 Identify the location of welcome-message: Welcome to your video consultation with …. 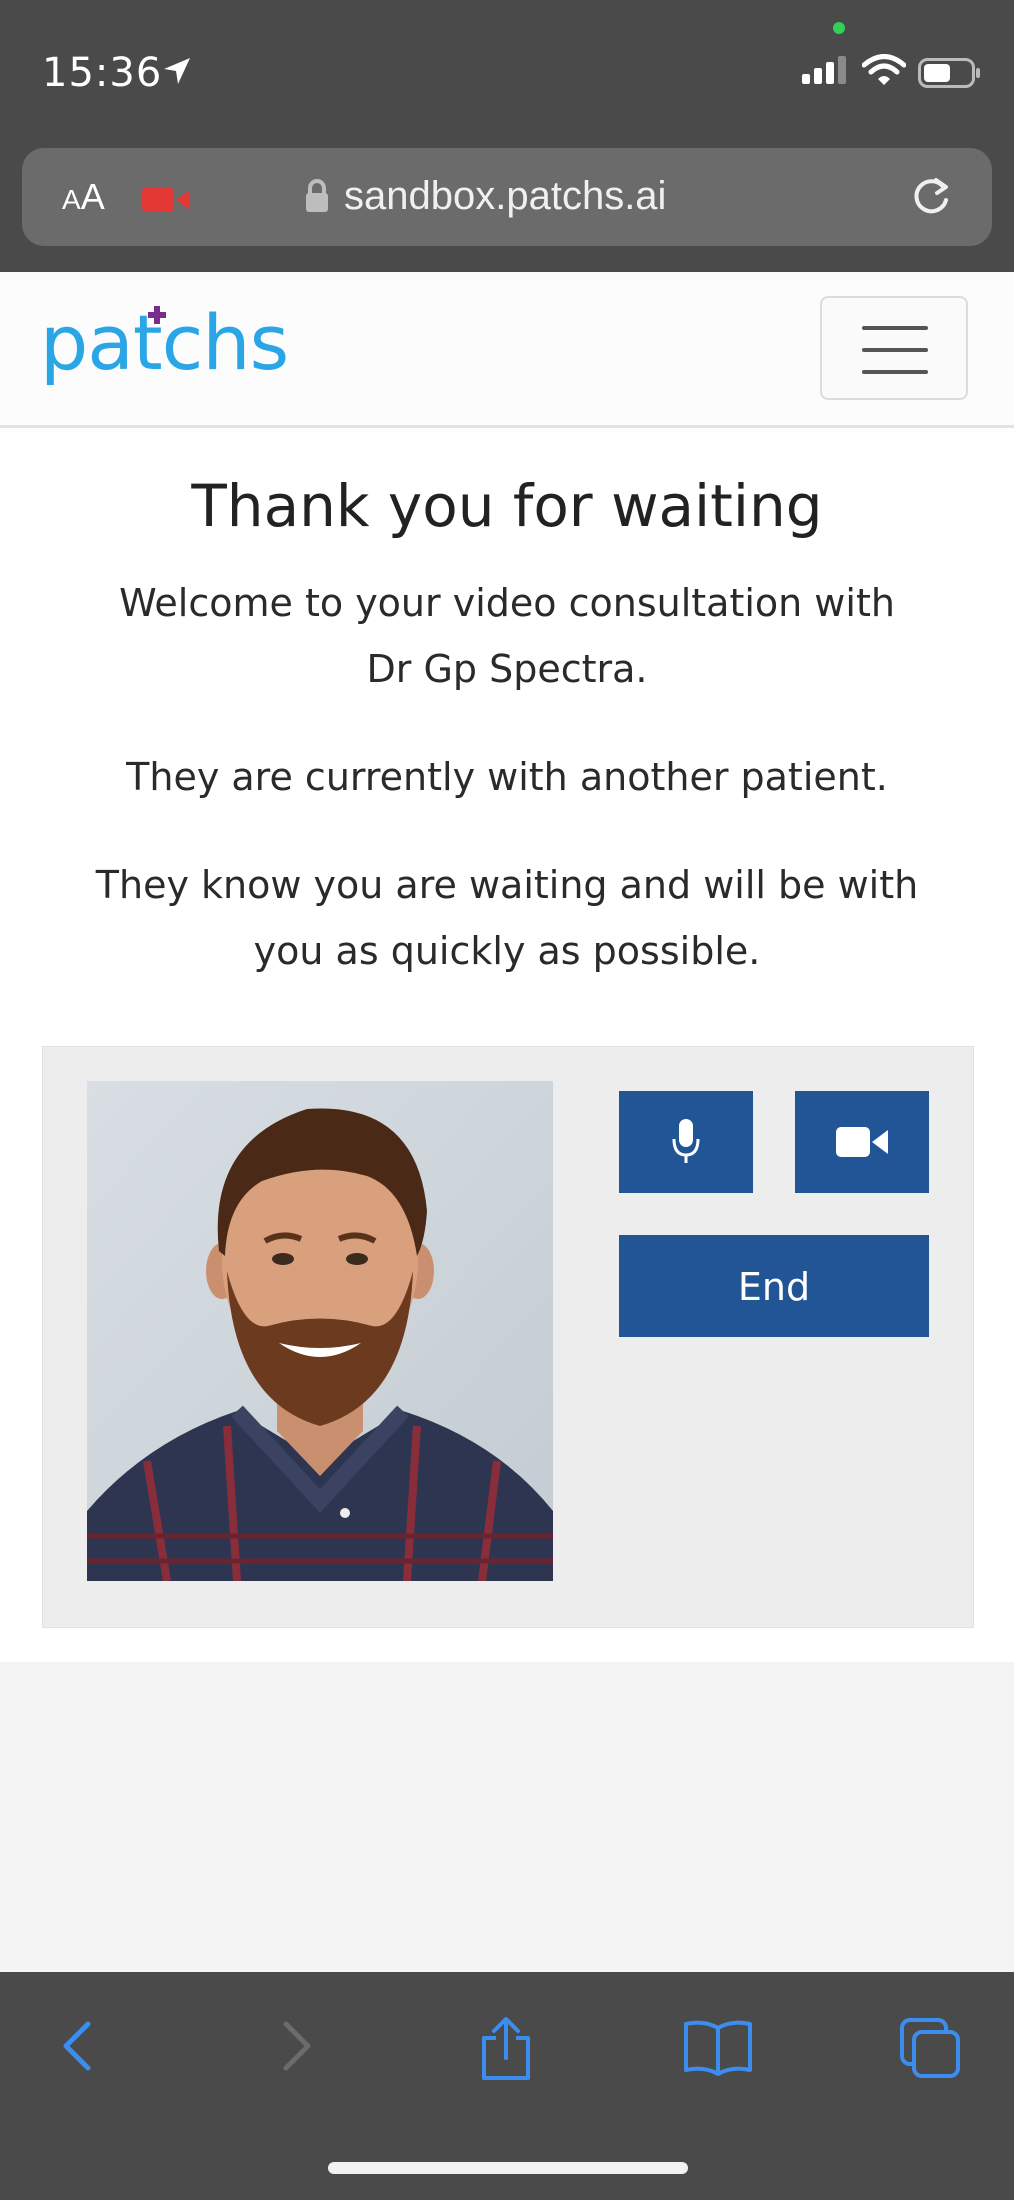
(507, 636).